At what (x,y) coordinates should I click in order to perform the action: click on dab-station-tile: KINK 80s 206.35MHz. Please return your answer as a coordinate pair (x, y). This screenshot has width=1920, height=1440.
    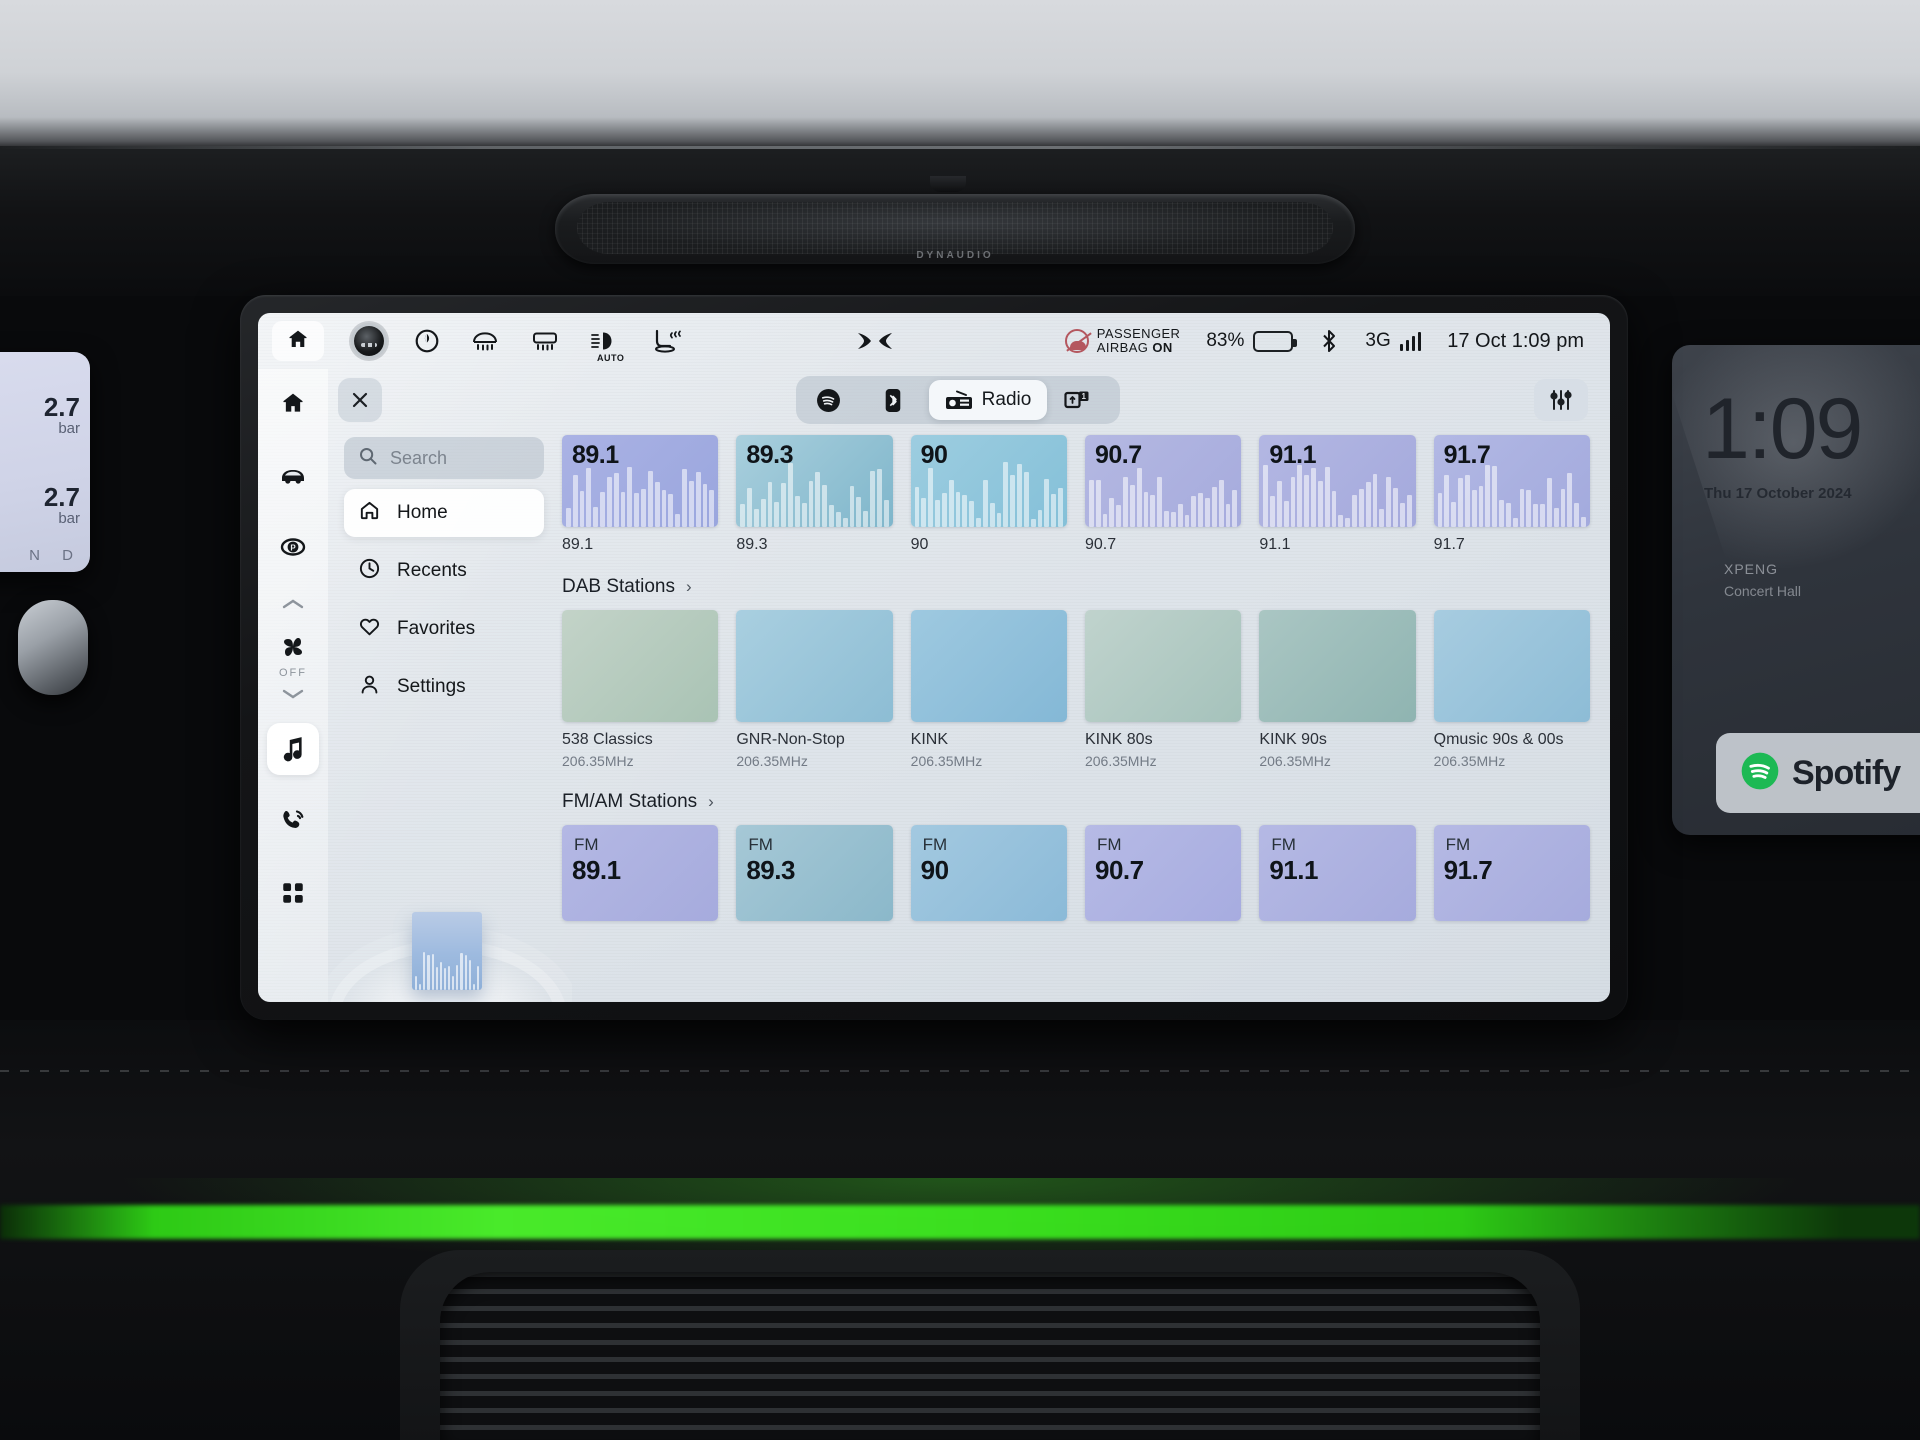
    Looking at the image, I should click on (1163, 689).